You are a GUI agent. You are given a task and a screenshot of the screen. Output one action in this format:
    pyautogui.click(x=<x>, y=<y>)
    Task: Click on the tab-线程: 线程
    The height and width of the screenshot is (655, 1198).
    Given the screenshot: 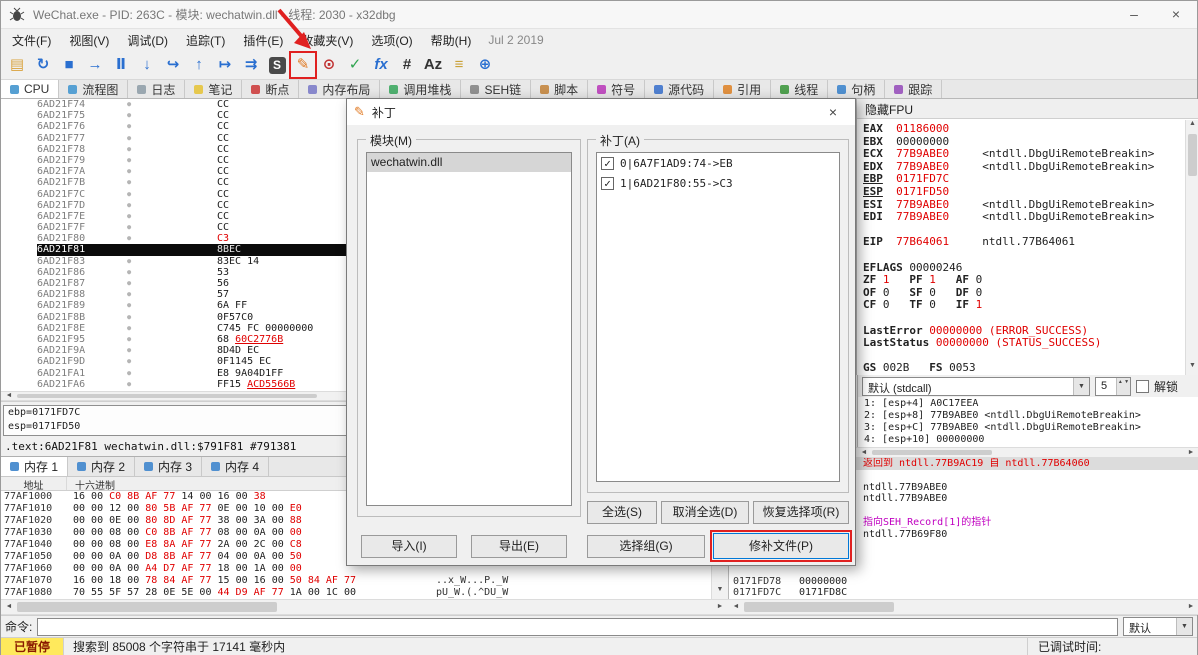 What is the action you would take?
    pyautogui.click(x=800, y=89)
    